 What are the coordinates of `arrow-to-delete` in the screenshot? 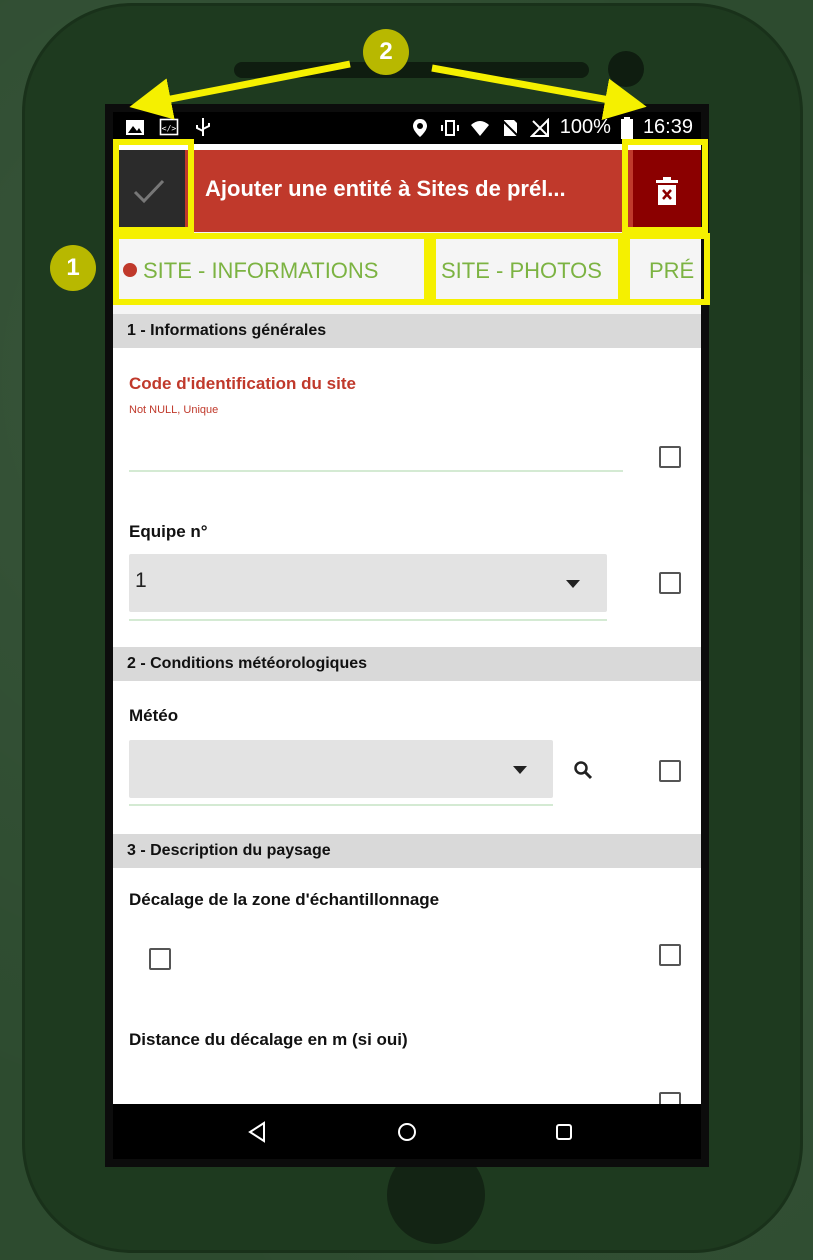 It's located at (539, 92).